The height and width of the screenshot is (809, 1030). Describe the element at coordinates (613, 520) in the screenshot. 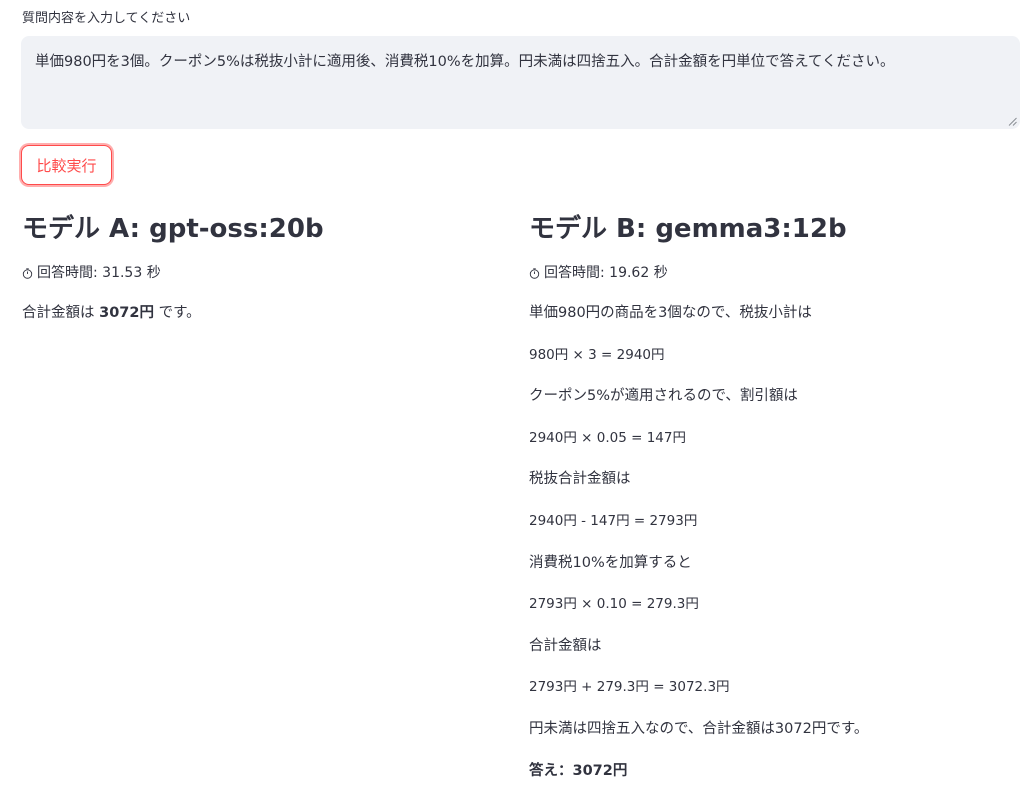

I see `answer-line: 2940円 - 147円 = 2793円` at that location.